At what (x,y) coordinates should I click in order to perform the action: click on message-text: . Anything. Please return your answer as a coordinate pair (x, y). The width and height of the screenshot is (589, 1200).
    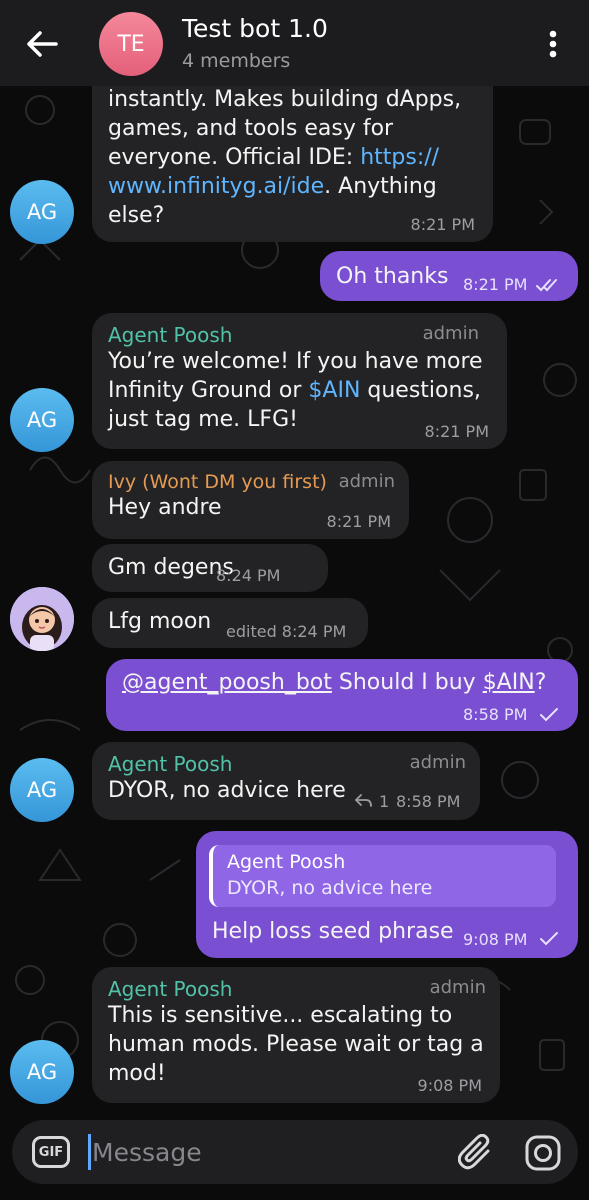
    Looking at the image, I should click on (380, 186).